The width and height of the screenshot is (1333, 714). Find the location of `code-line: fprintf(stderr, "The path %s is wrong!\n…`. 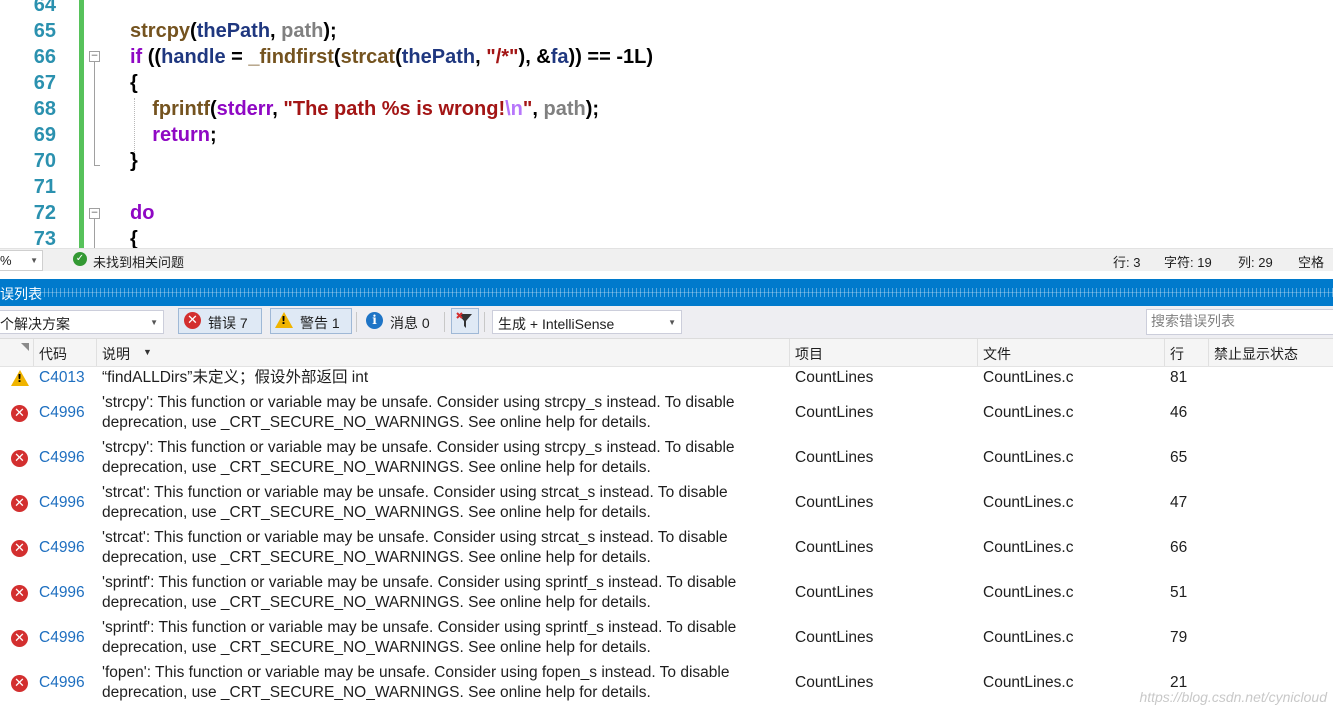

code-line: fprintf(stderr, "The path %s is wrong!\n… is located at coordinates (364, 109).